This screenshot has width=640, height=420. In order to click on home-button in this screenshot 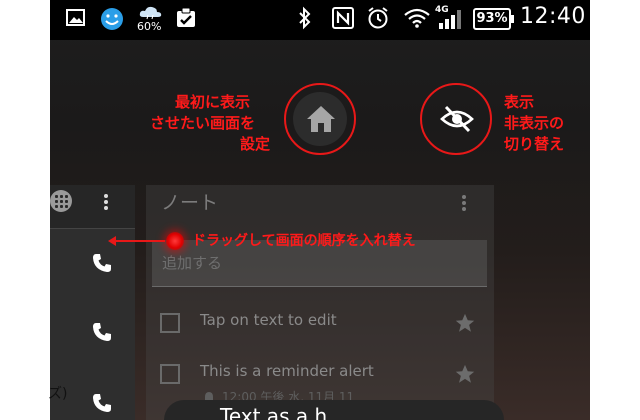, I will do `click(320, 119)`.